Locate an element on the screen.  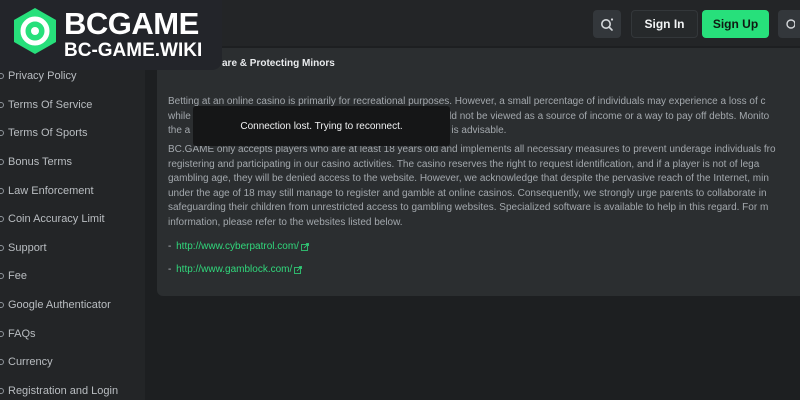
sidebar-item-label: FAQs is located at coordinates (22, 334).